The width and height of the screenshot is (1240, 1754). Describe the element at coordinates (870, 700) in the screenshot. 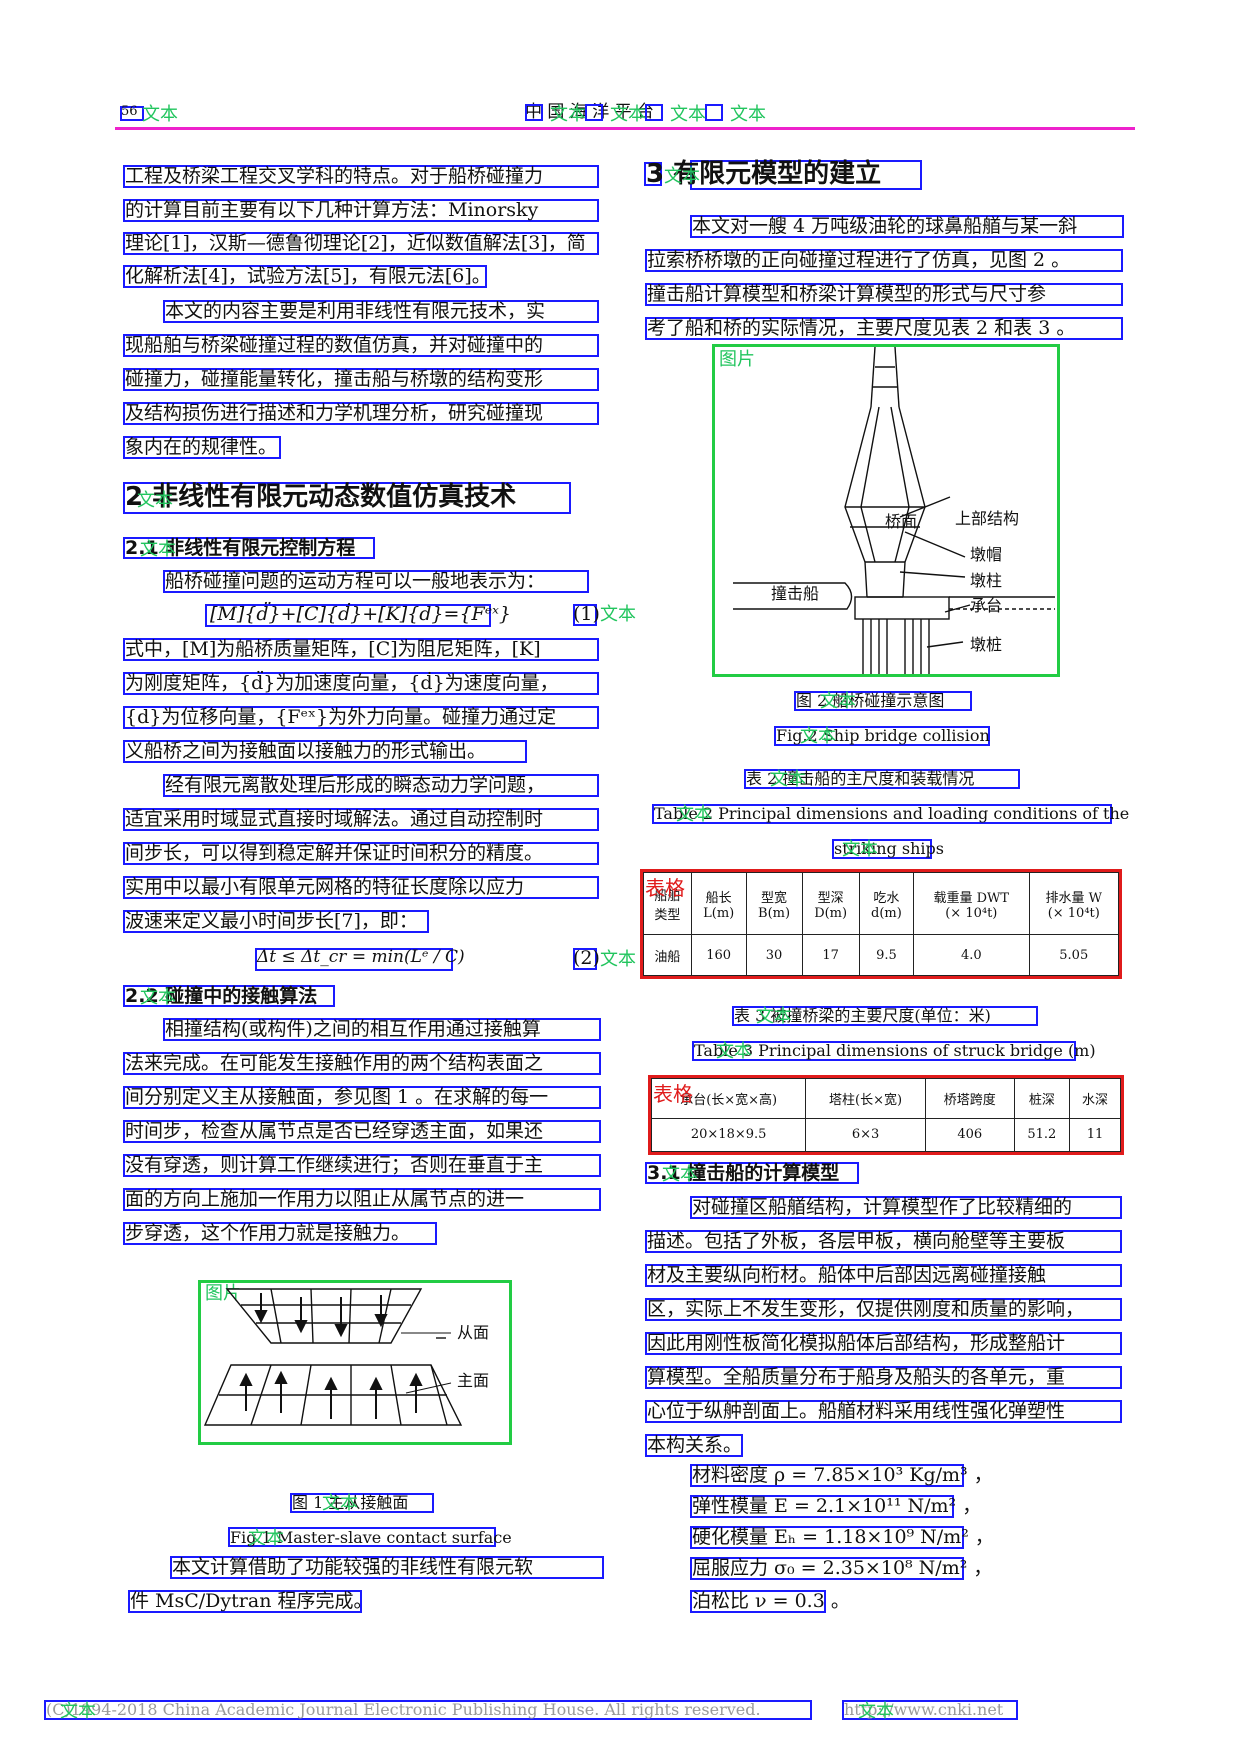

I see `figure-caption: 图 2 船桥碰撞示意图` at that location.